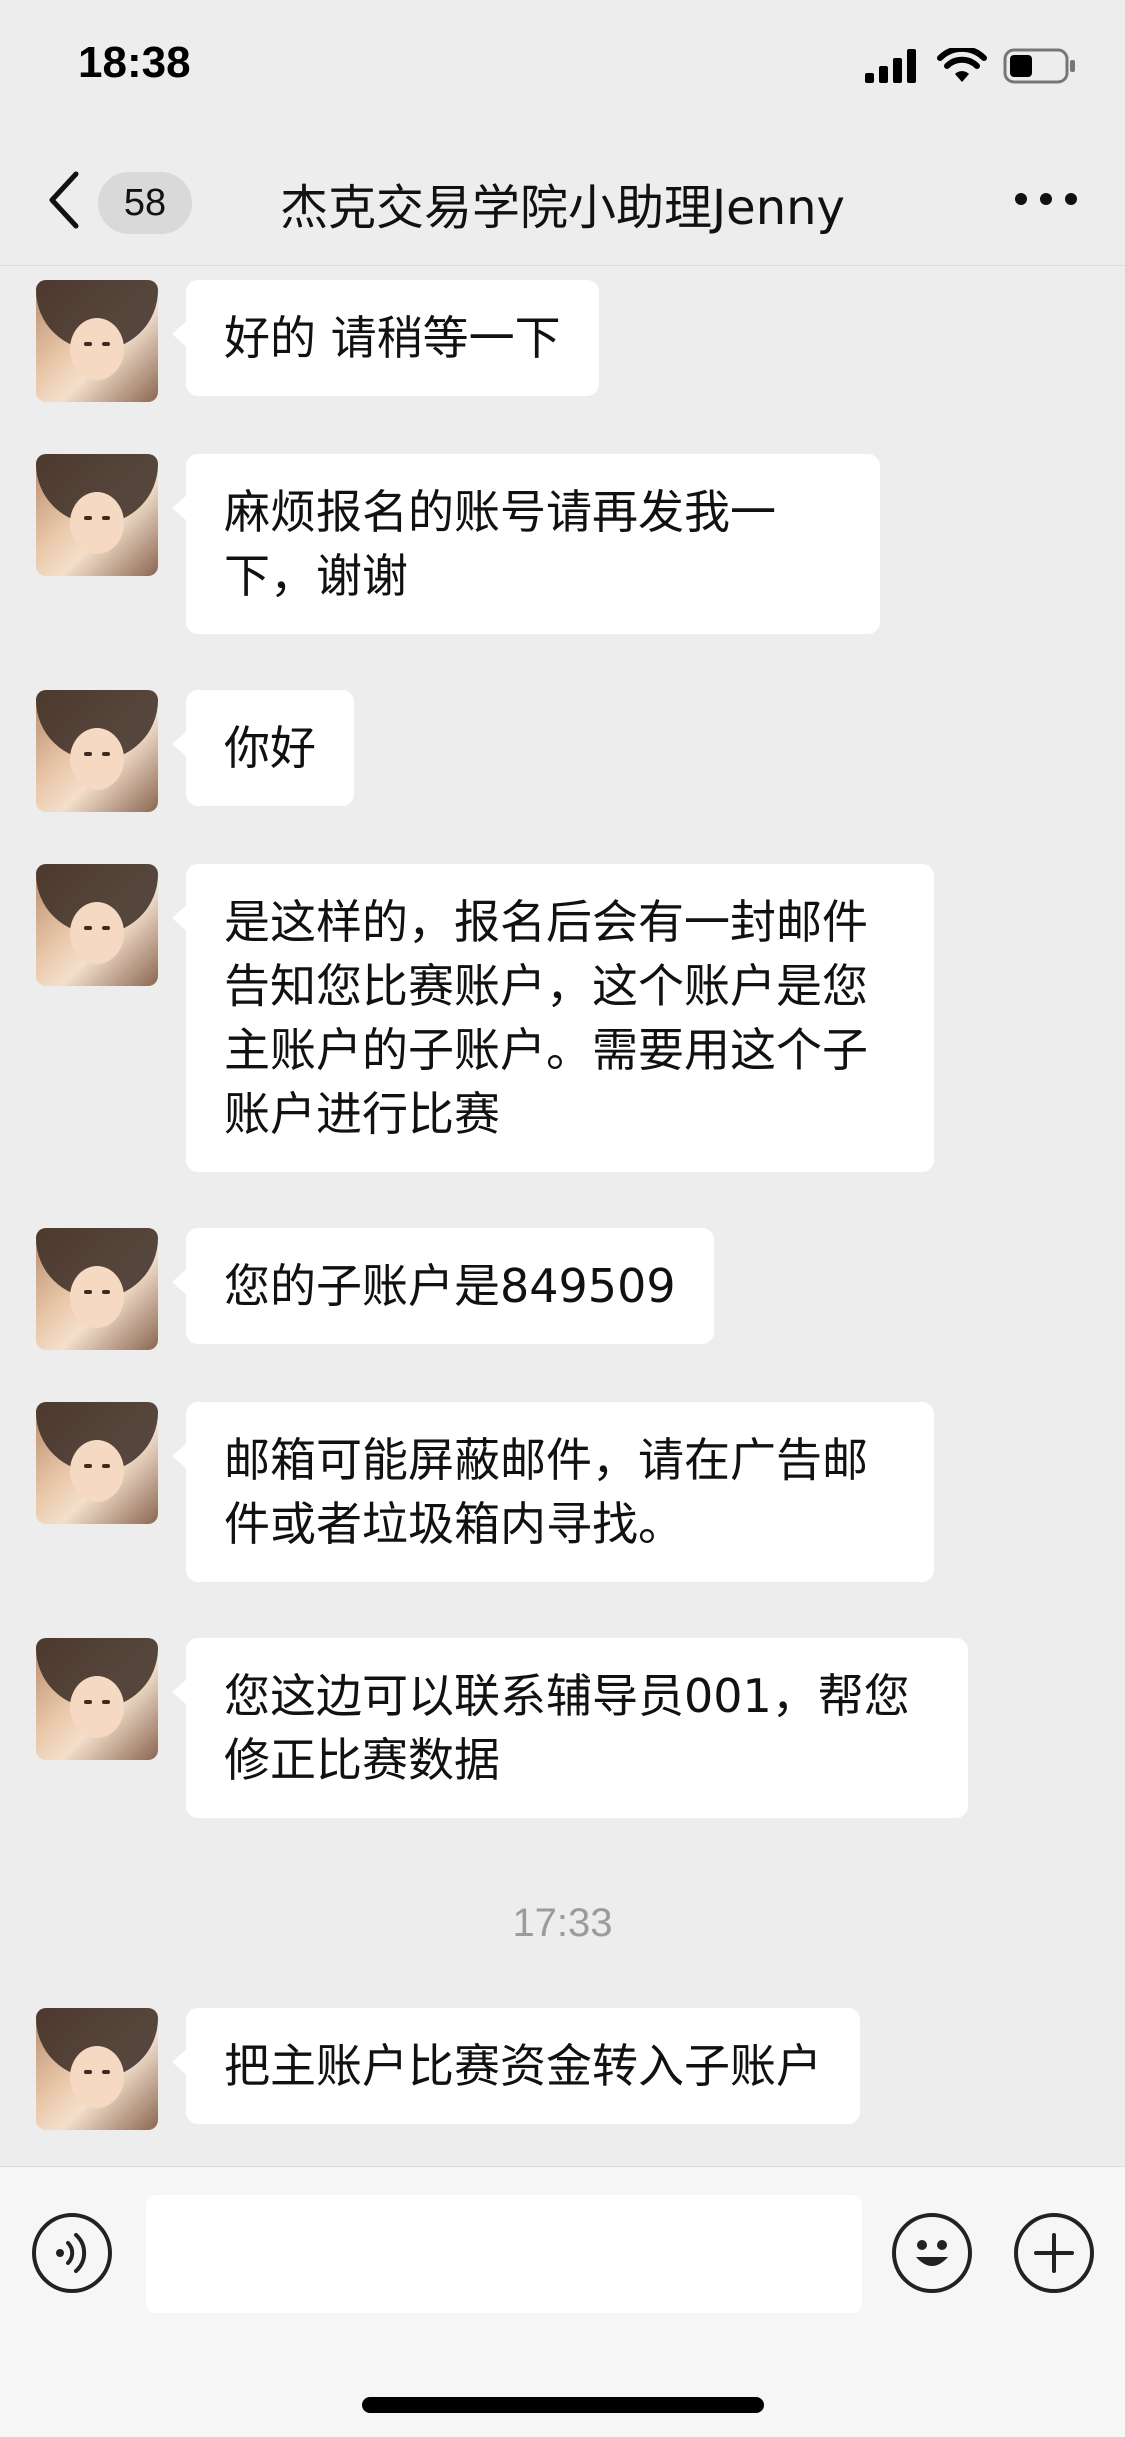 The width and height of the screenshot is (1125, 2437). What do you see at coordinates (553, 1492) in the screenshot?
I see `message-bubble: 邮箱可能屏蔽邮件，请在广告邮件或者垃圾箱内寻找。` at bounding box center [553, 1492].